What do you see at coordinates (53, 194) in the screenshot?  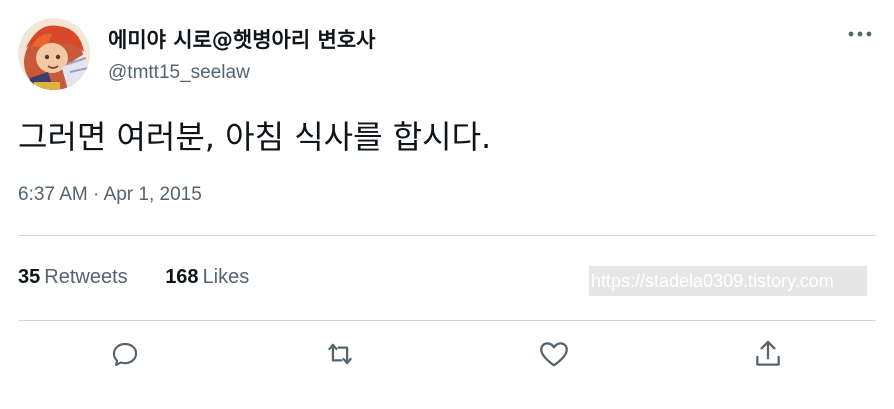 I see `tweet-time: 6:37 AM` at bounding box center [53, 194].